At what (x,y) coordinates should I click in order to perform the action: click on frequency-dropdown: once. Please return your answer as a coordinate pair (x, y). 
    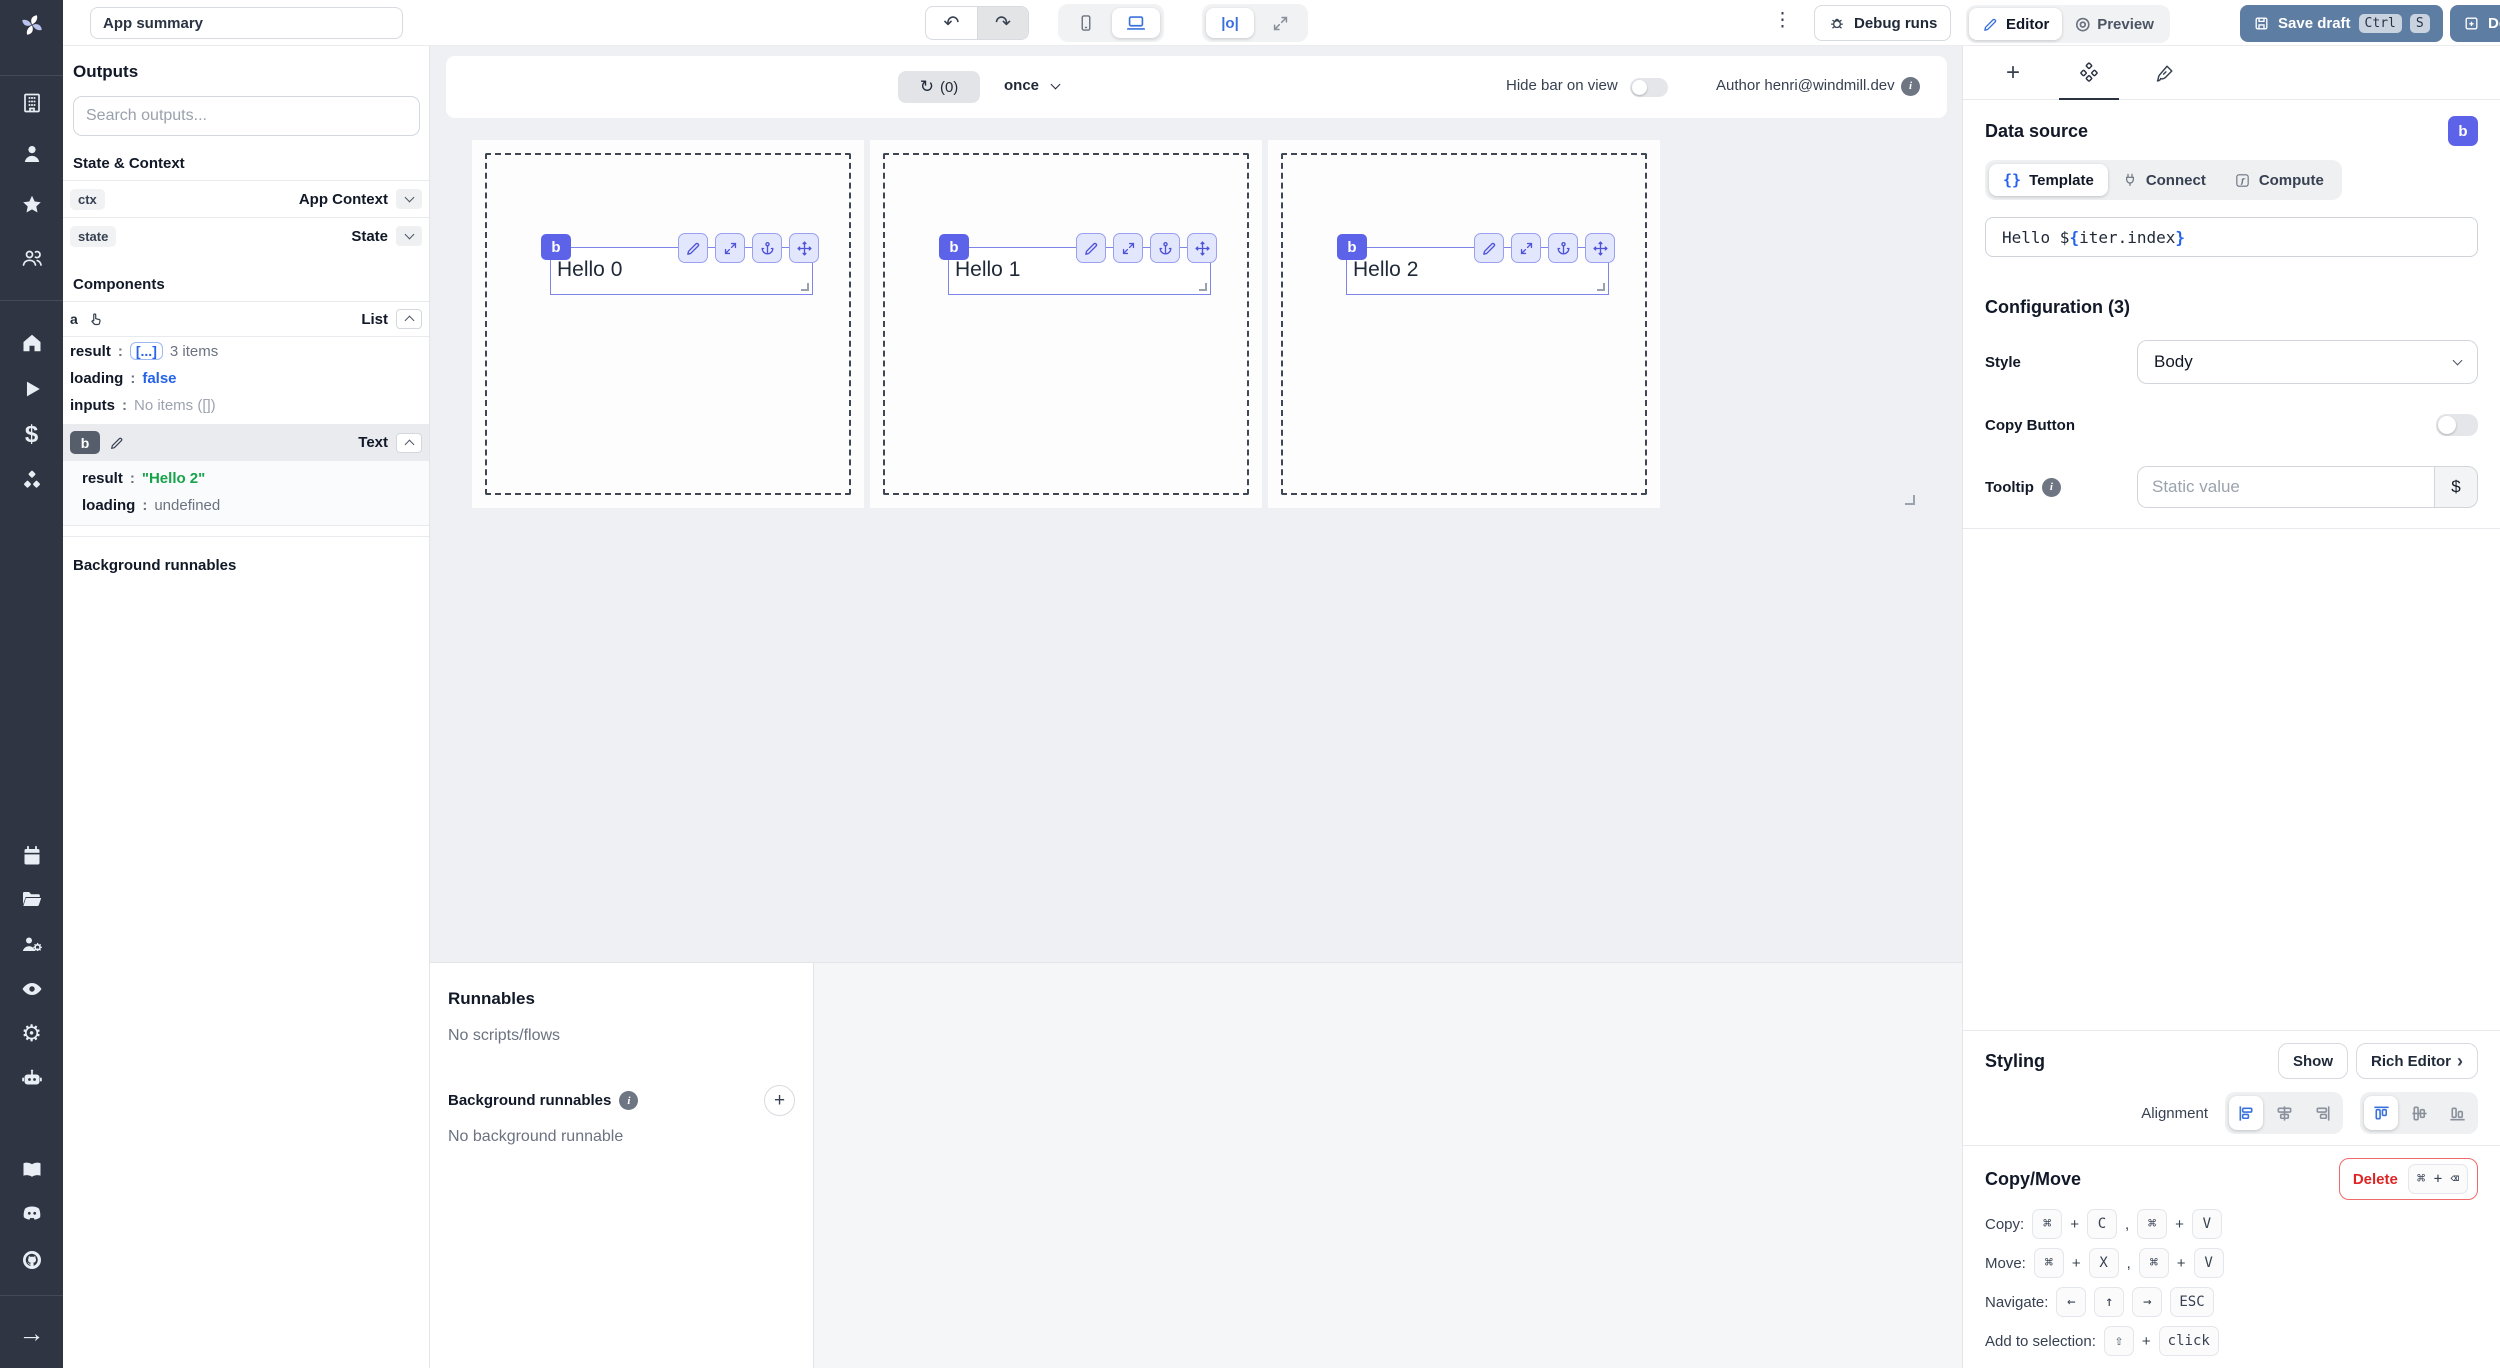
    Looking at the image, I should click on (1032, 85).